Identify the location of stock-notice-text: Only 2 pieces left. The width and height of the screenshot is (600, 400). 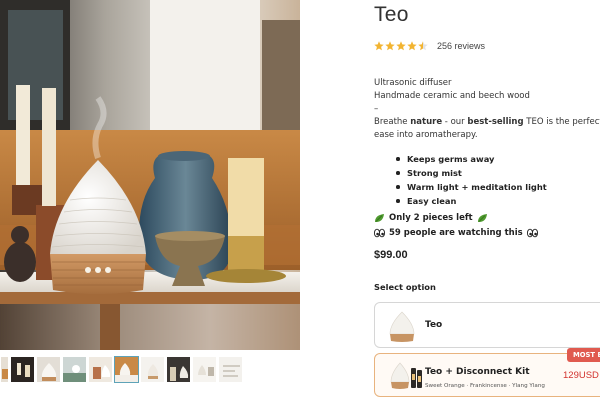
(431, 218).